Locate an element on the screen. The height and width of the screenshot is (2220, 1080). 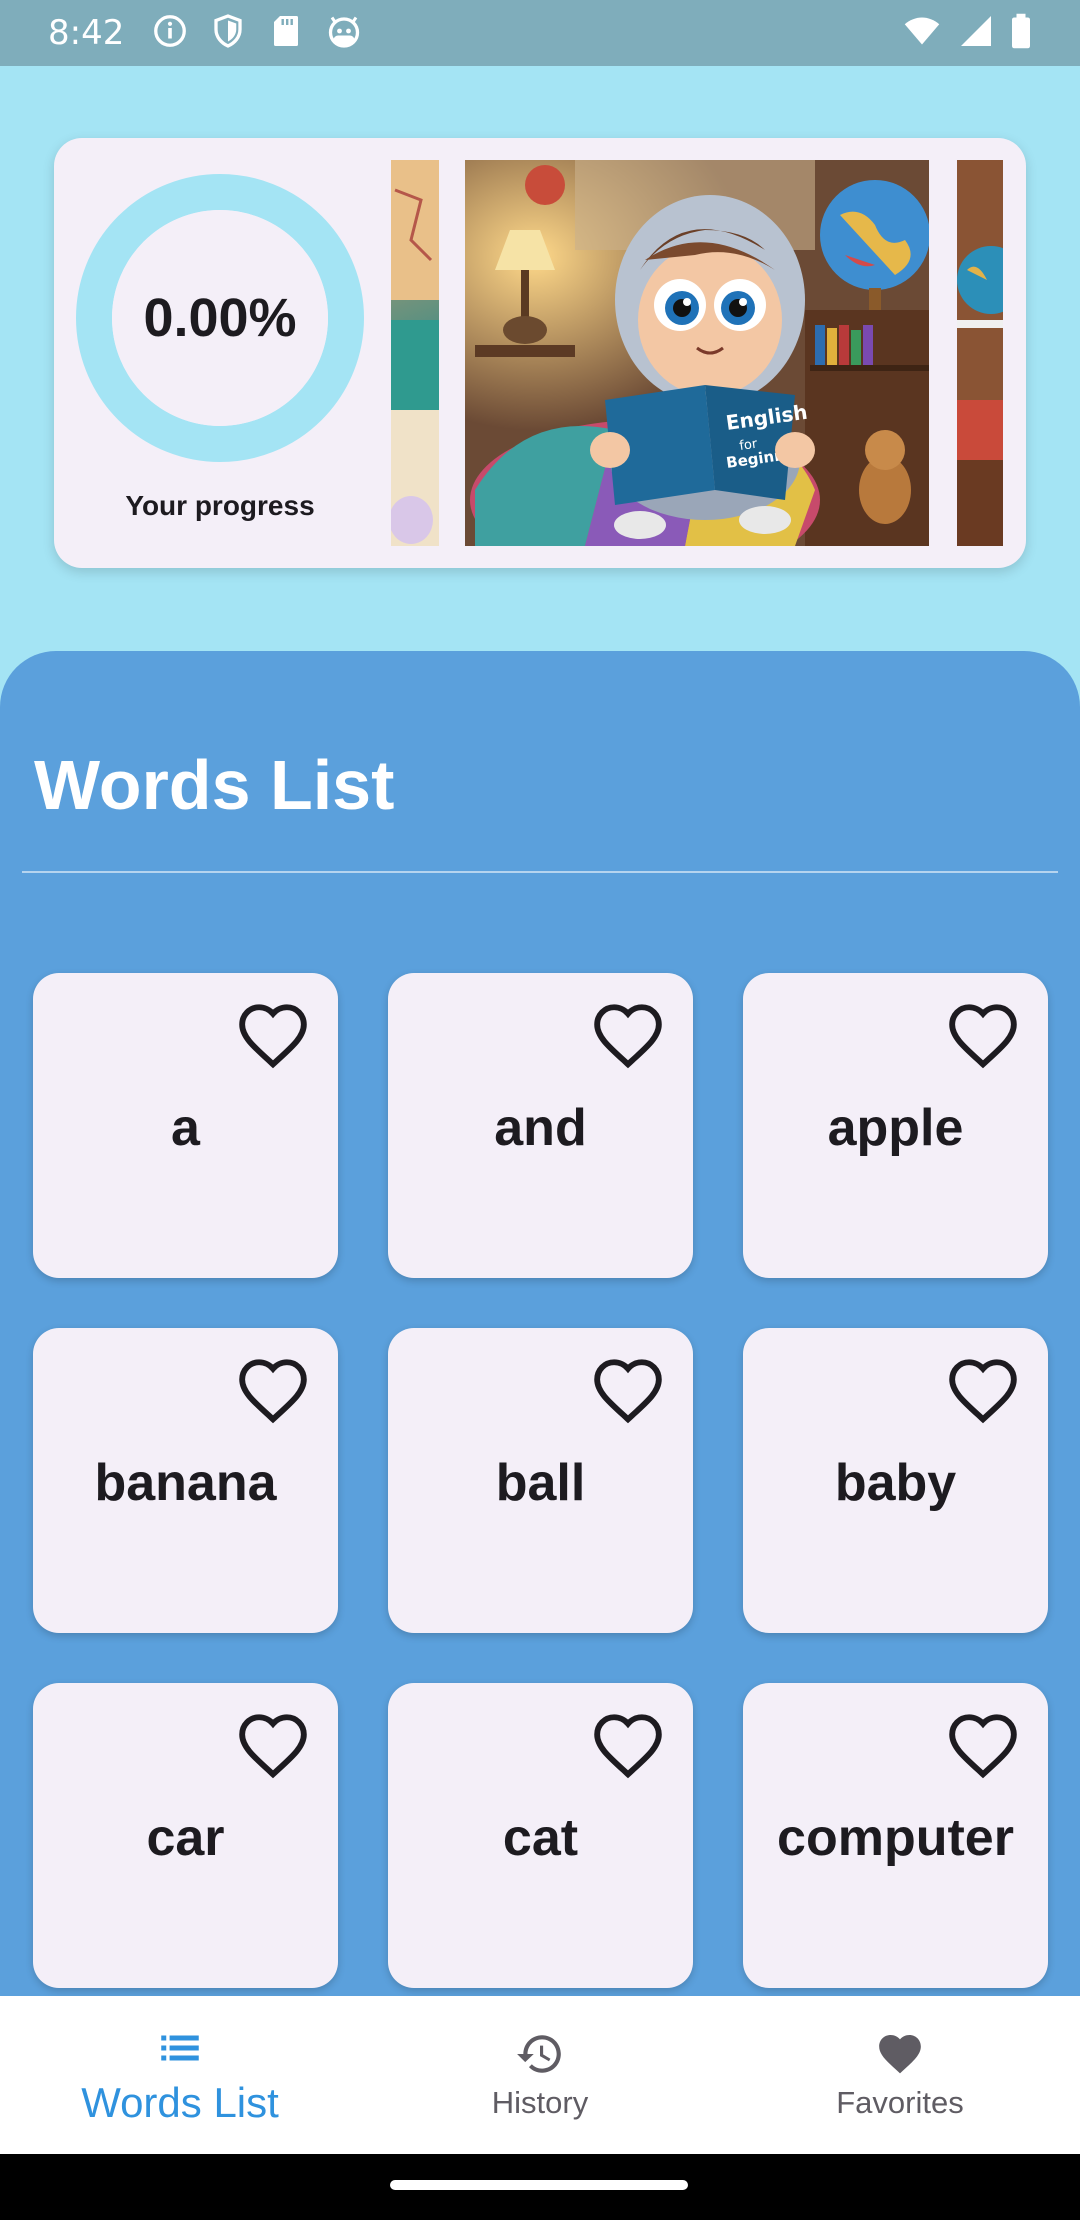
carousel-image-boy-reading: English for Beginners is located at coordinates (697, 353).